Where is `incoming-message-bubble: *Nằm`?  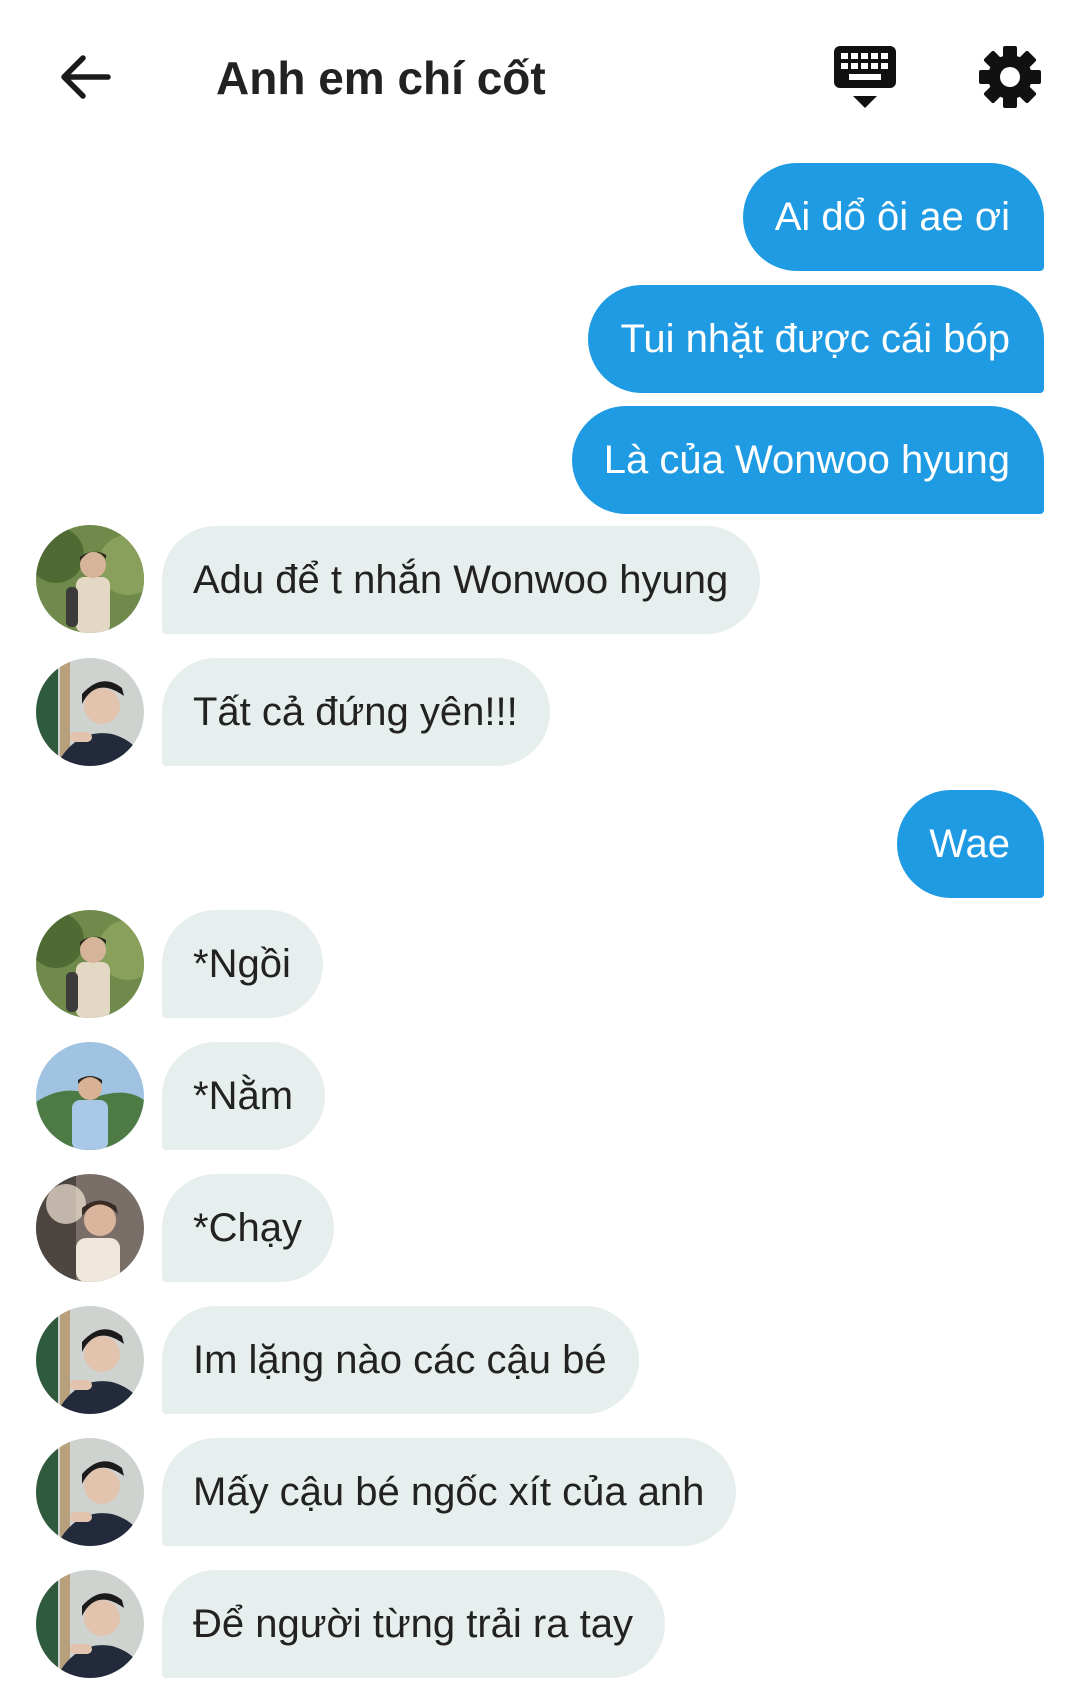
incoming-message-bubble: *Nằm is located at coordinates (244, 1096).